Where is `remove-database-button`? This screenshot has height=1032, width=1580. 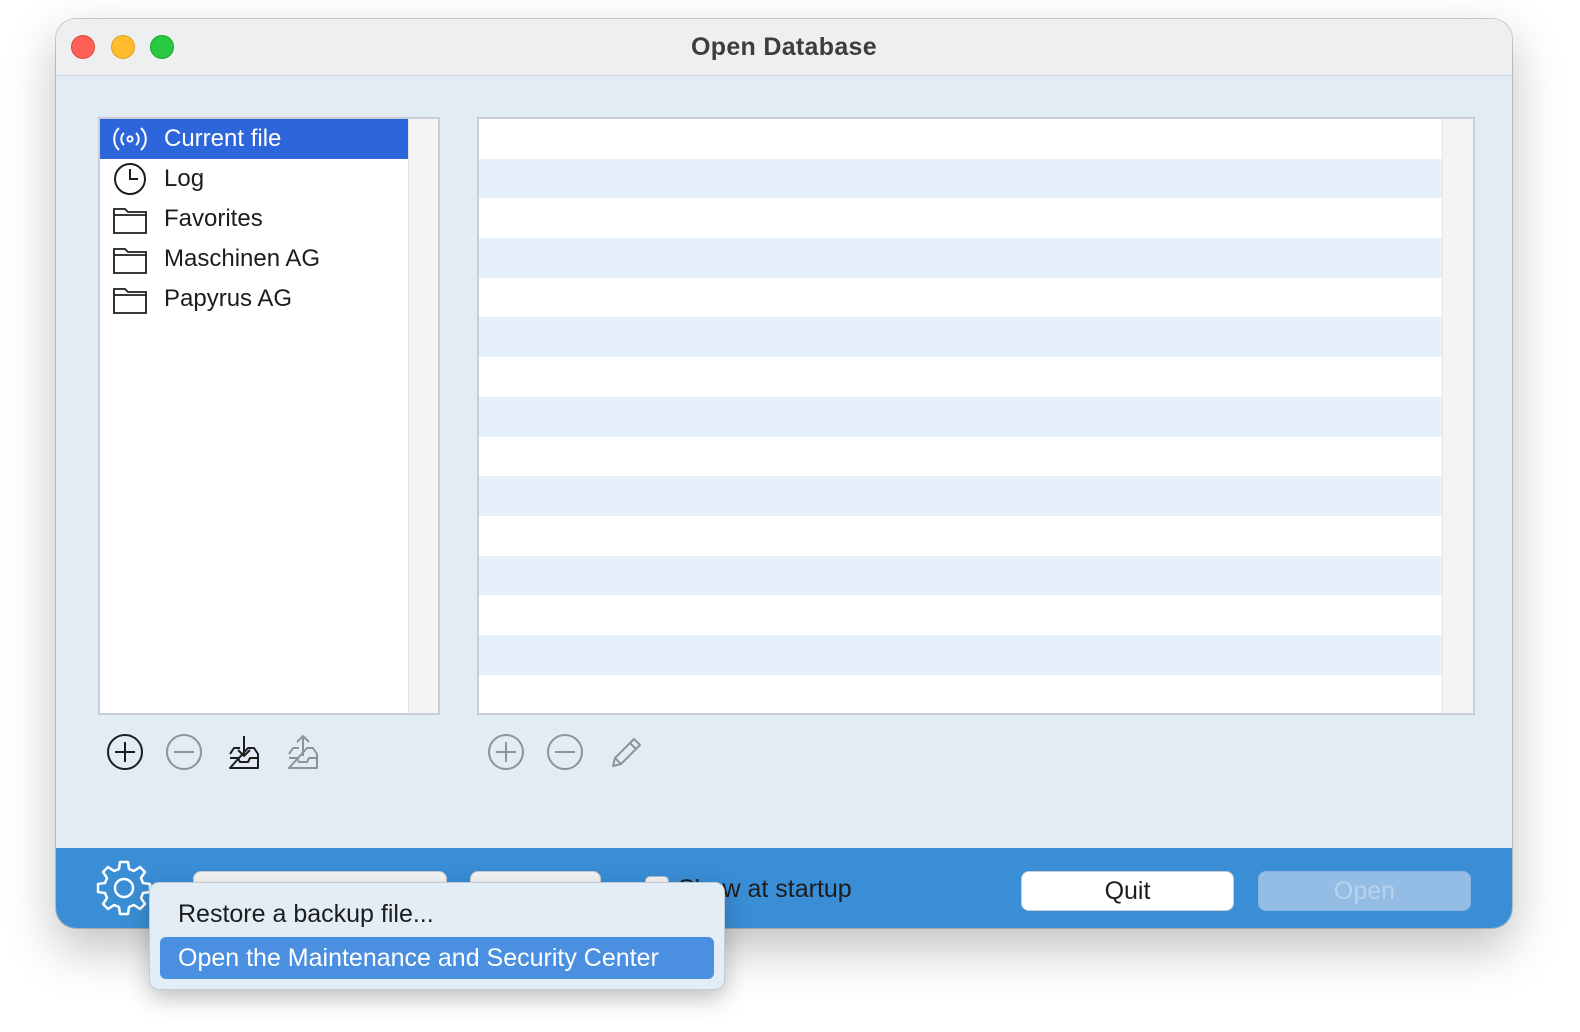
remove-database-button is located at coordinates (565, 752).